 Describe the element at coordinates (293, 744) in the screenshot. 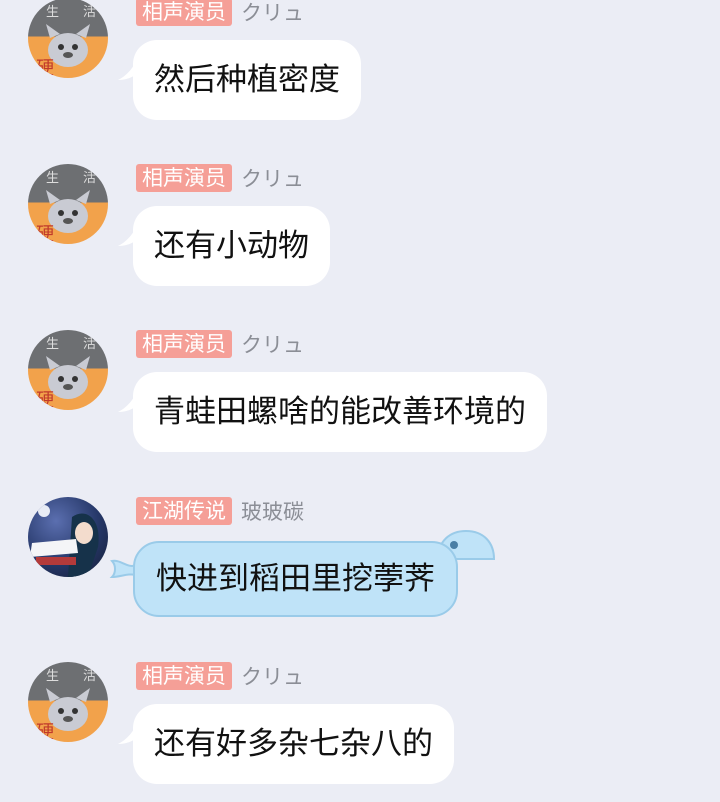

I see `message-bubble: 还有好多杂七杂八的` at that location.